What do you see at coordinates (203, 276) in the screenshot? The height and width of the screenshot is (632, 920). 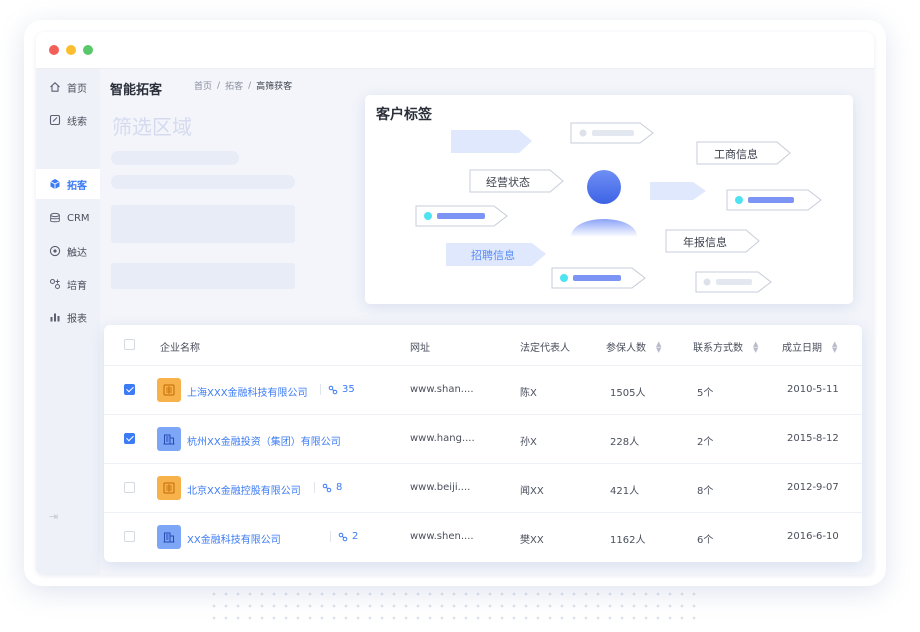 I see `filter-placeholder-block` at bounding box center [203, 276].